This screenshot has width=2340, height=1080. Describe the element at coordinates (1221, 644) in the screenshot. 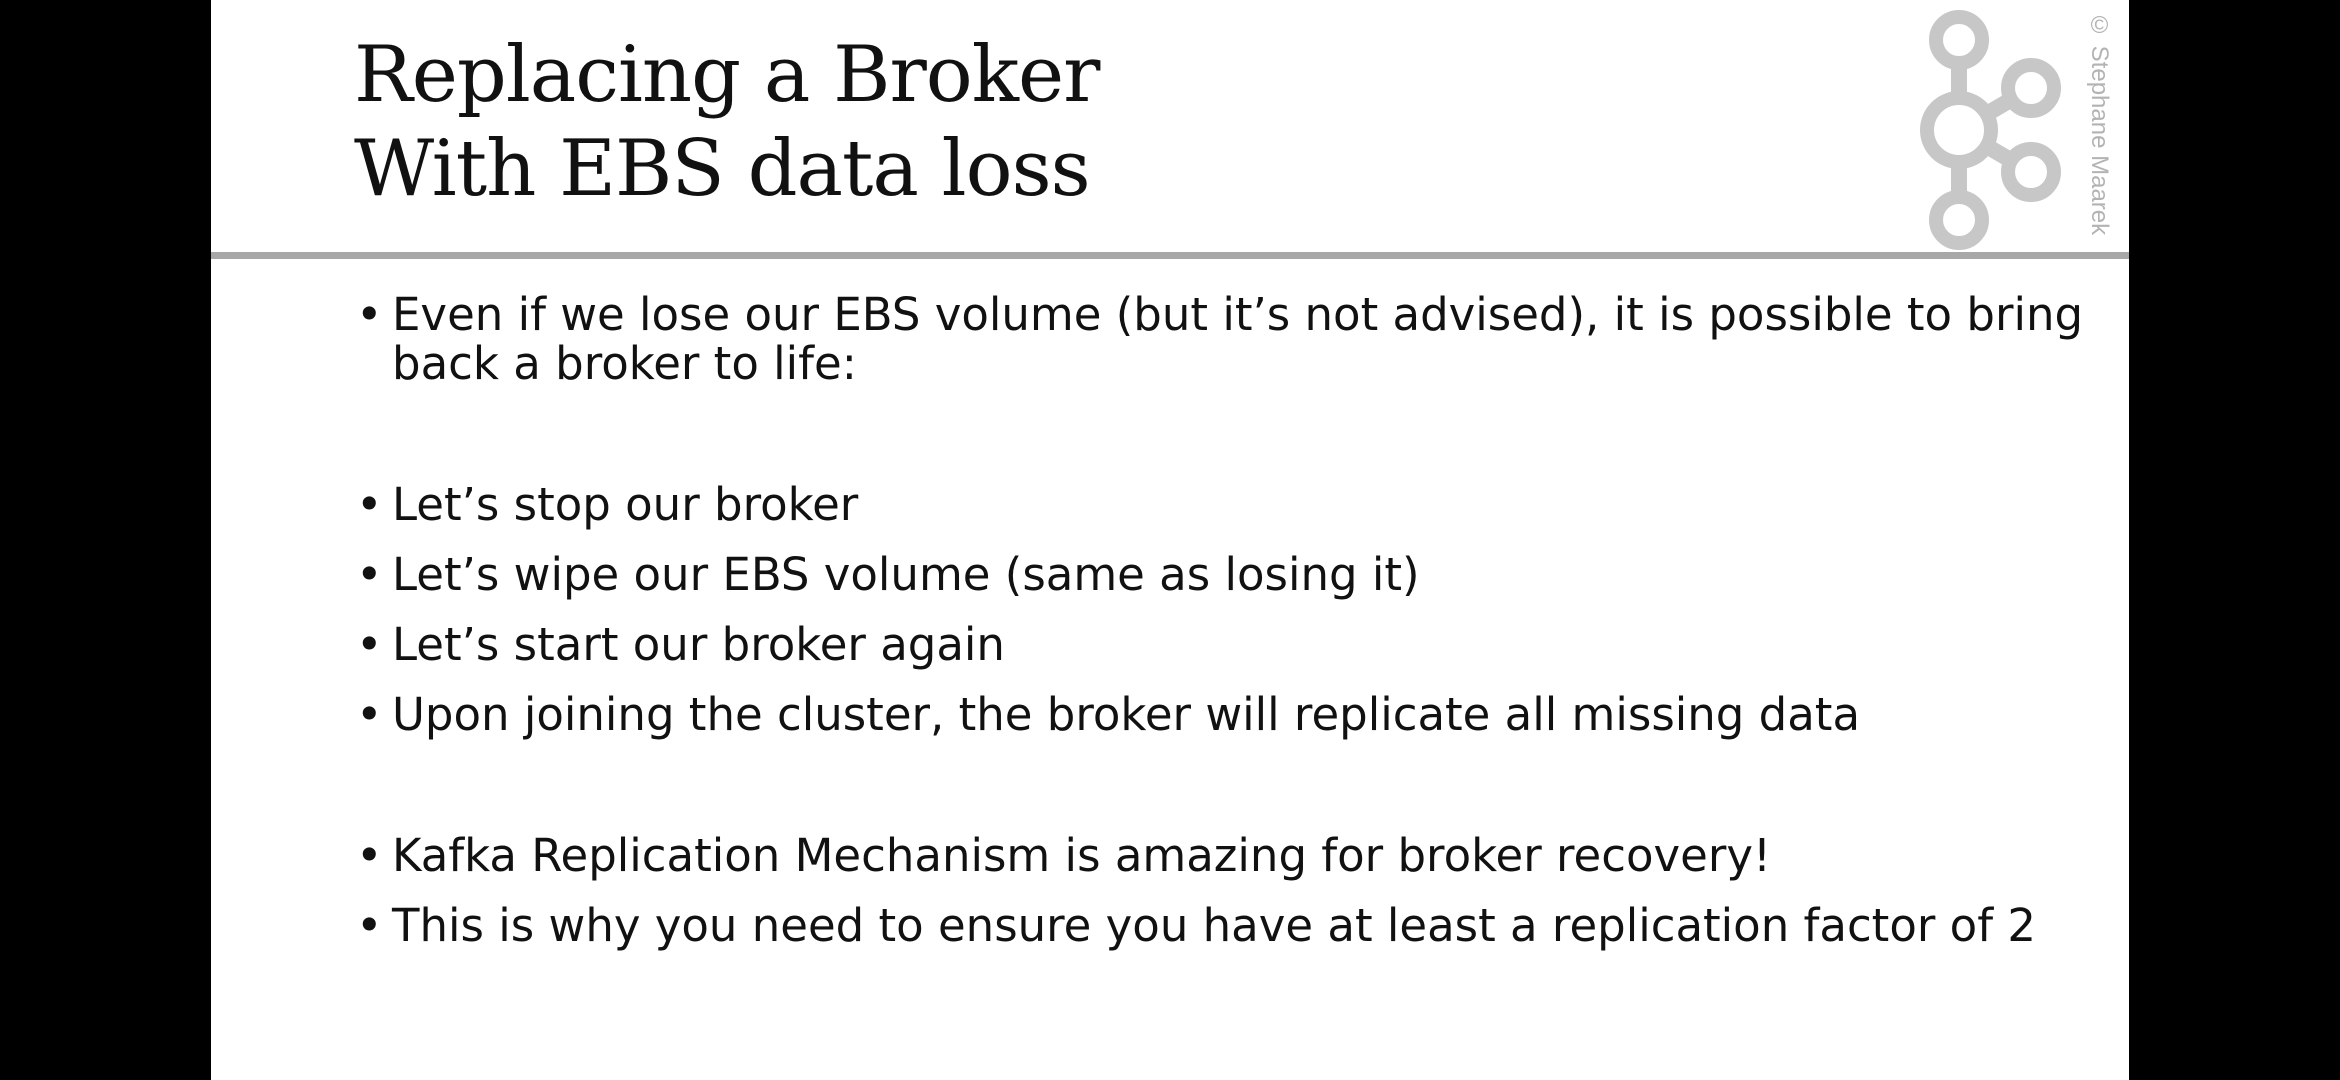

I see `bullet-item: Let’s start our broker again` at that location.